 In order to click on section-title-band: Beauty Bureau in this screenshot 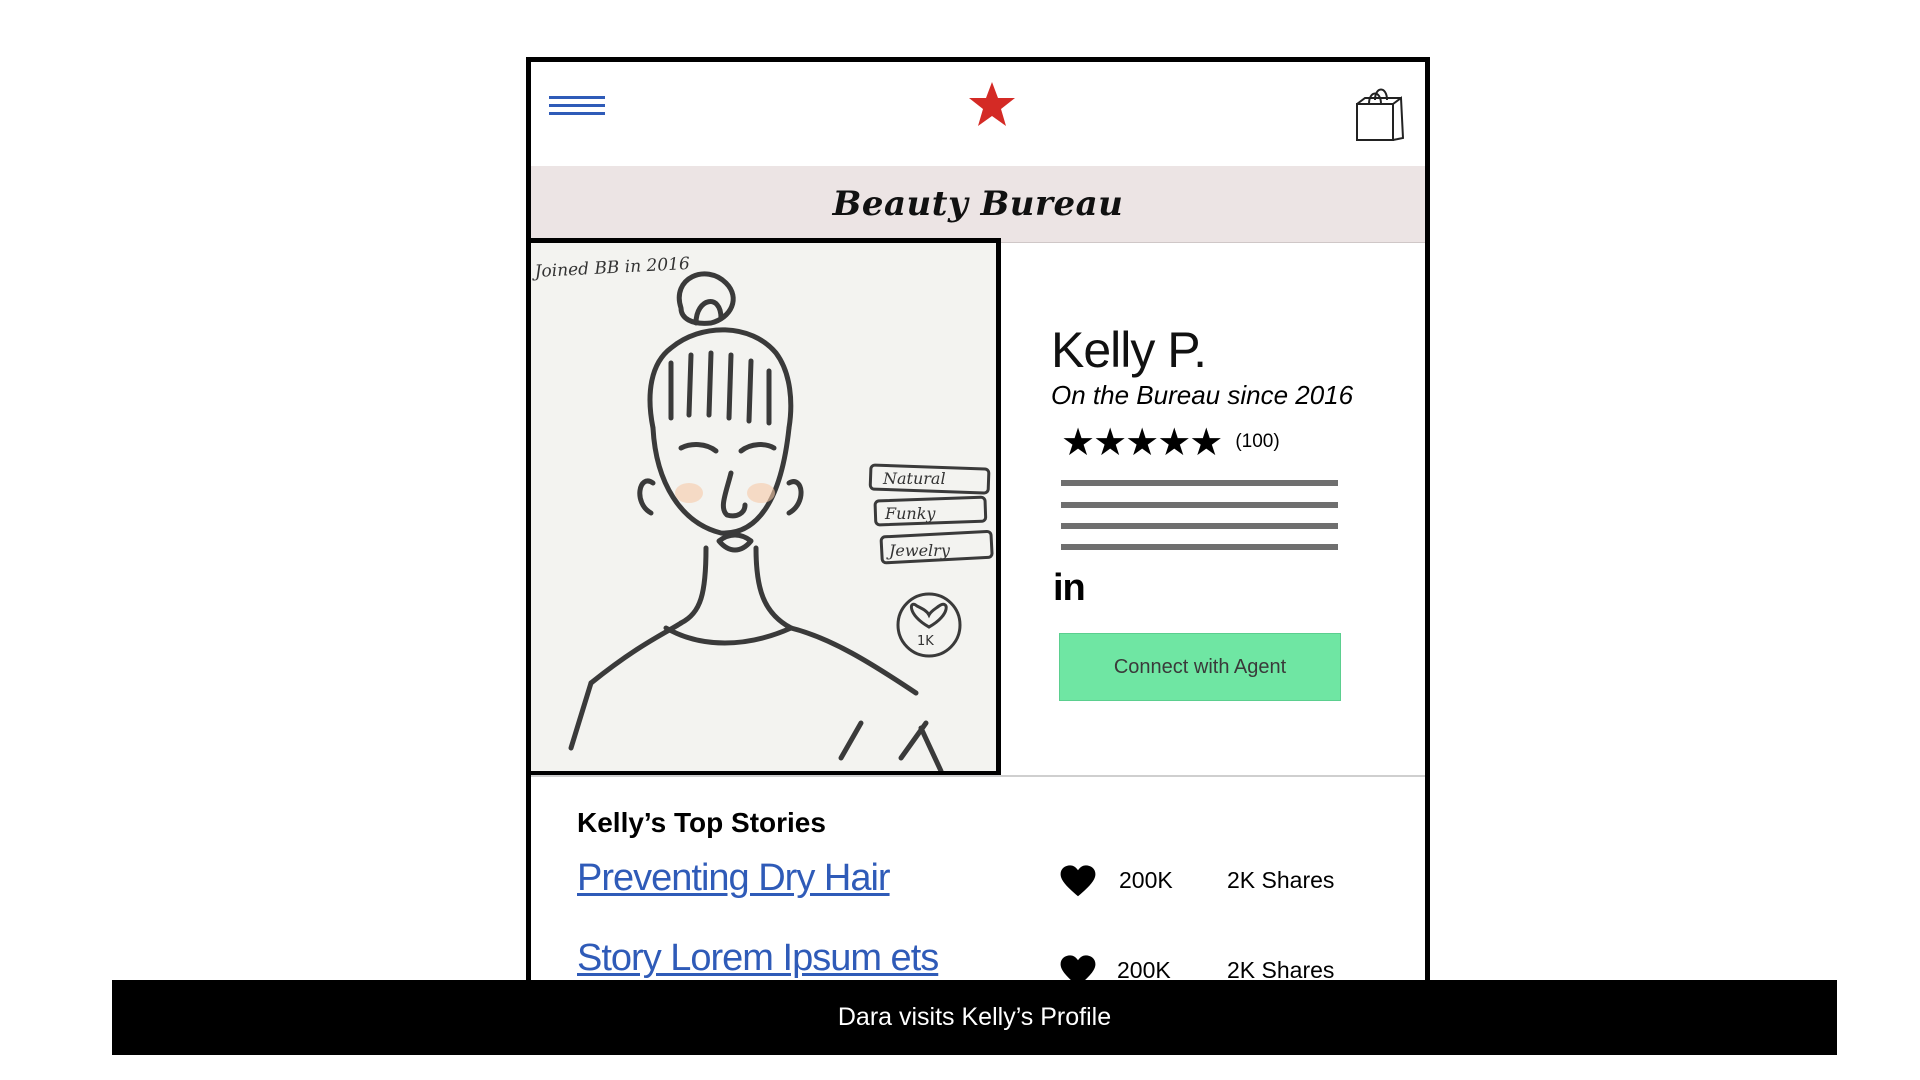, I will do `click(978, 204)`.